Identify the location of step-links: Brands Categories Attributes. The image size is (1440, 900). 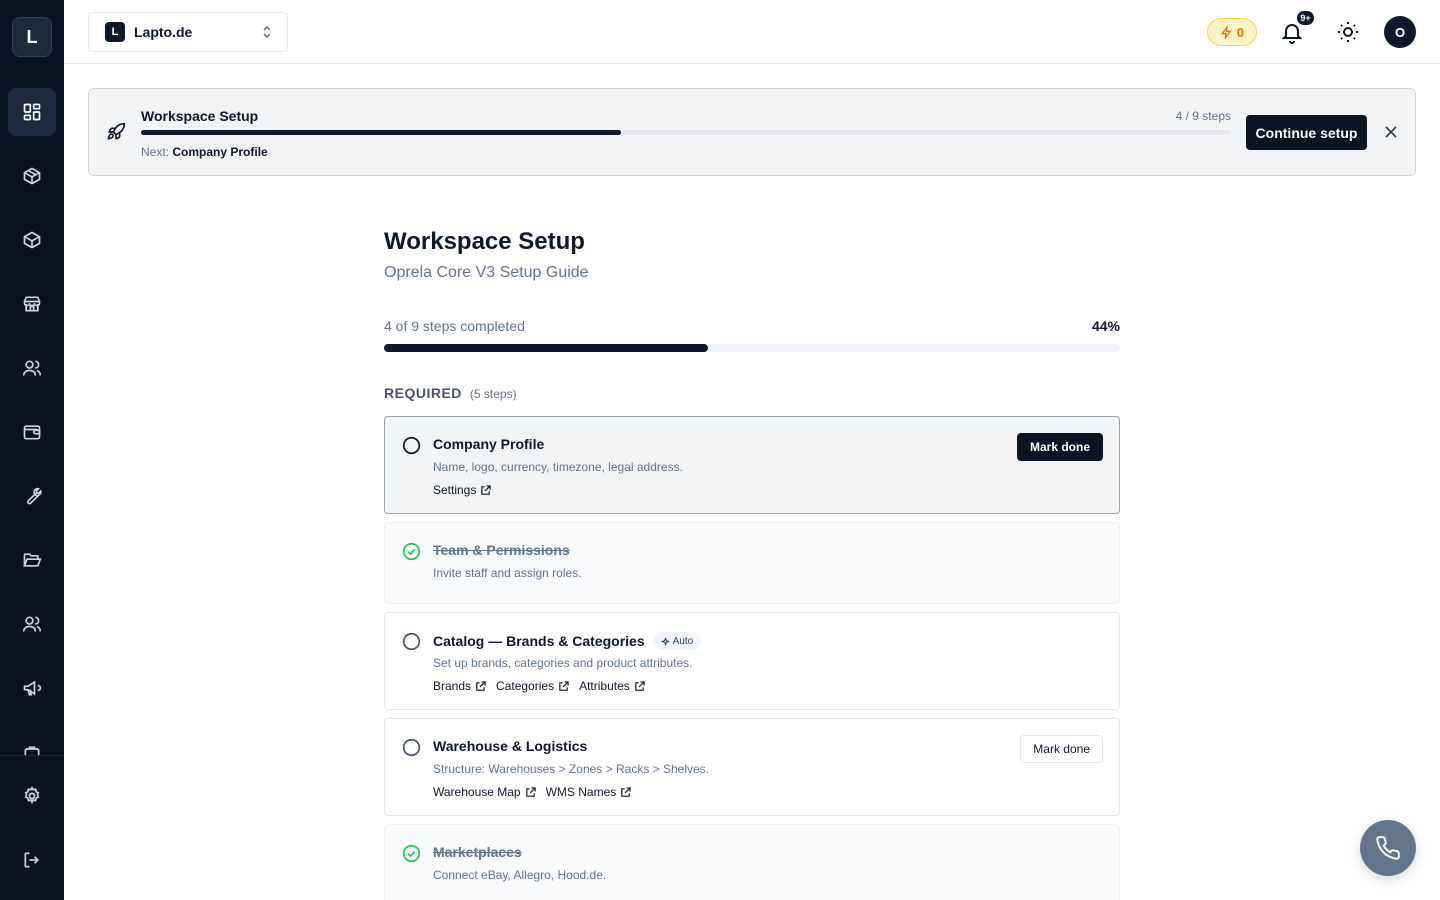
(539, 686).